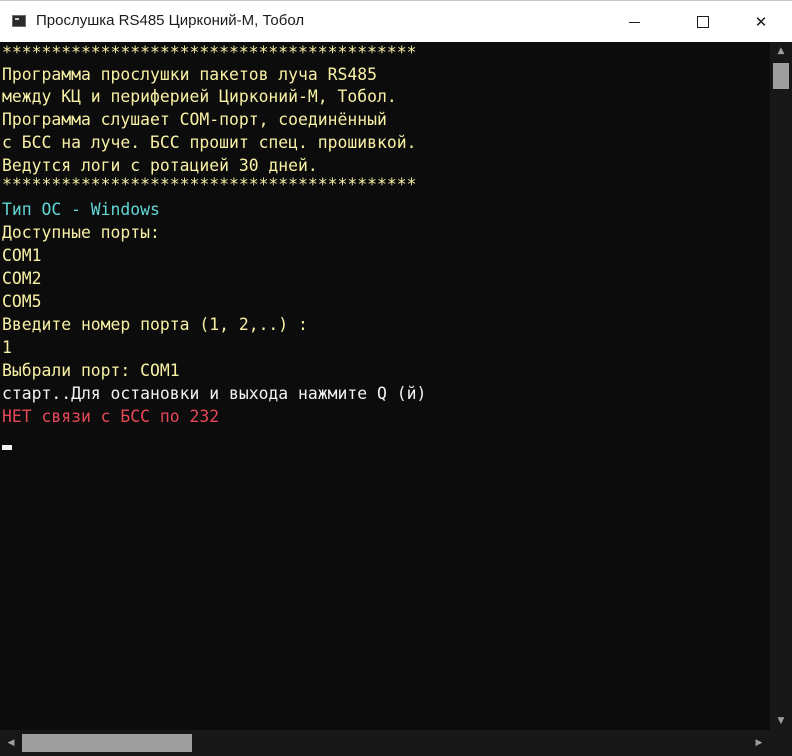 The height and width of the screenshot is (756, 792). What do you see at coordinates (81, 209) in the screenshot?
I see `console-line-7: Тип ОС - Windows` at bounding box center [81, 209].